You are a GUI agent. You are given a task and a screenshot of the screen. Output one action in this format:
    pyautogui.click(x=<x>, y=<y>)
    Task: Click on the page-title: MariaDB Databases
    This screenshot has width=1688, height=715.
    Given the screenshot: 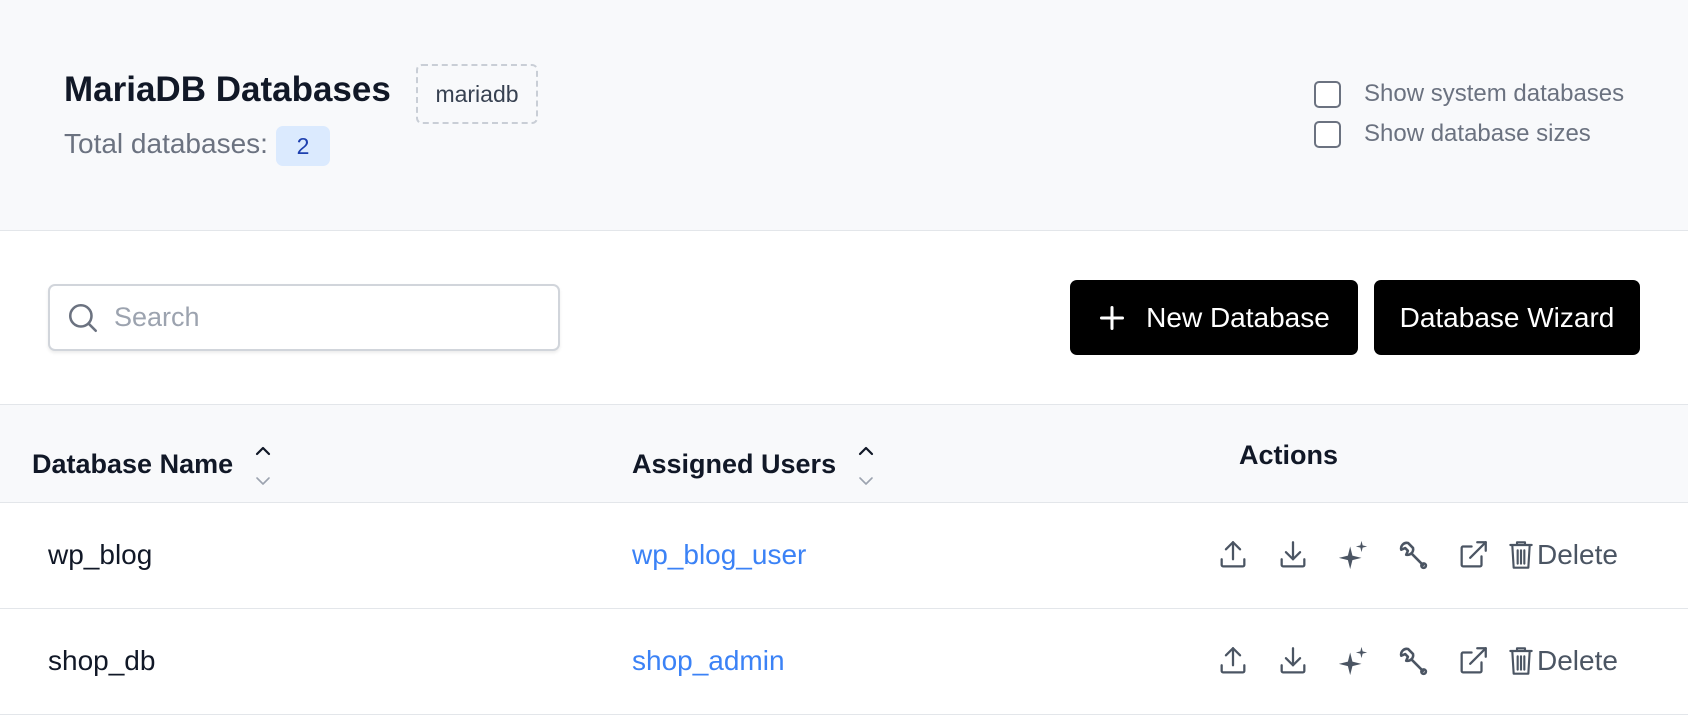 What is the action you would take?
    pyautogui.click(x=227, y=89)
    